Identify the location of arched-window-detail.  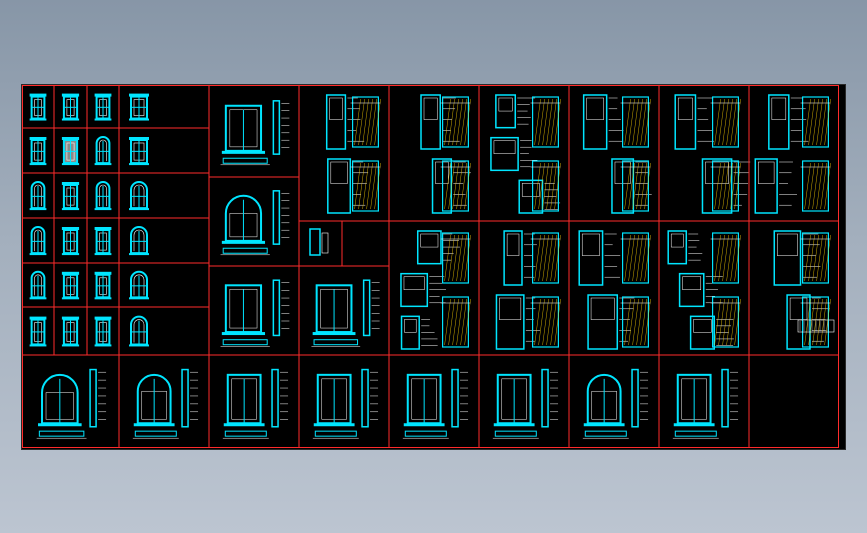
(255, 223).